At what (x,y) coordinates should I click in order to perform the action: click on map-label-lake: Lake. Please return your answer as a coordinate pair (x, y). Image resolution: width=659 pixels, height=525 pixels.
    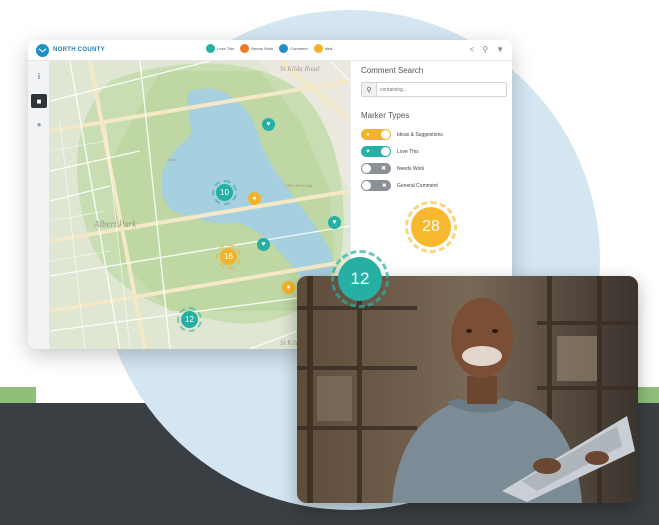
    Looking at the image, I should click on (172, 159).